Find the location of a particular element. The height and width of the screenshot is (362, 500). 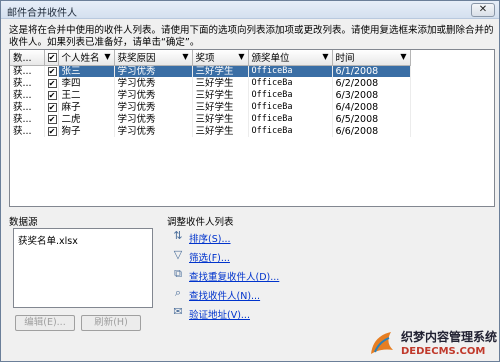

cell-name: 张三 is located at coordinates (86, 71).